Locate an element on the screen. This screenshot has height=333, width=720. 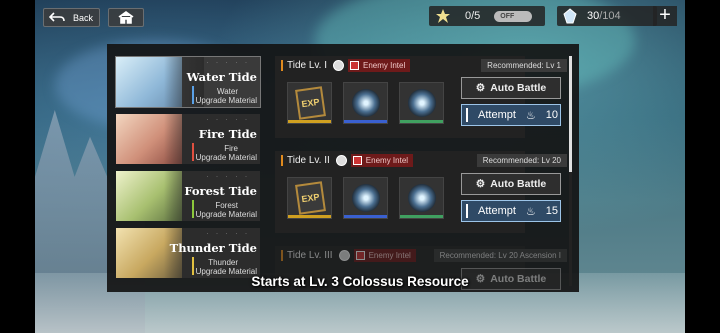
tide-name: Water Tide is located at coordinates (221, 77).